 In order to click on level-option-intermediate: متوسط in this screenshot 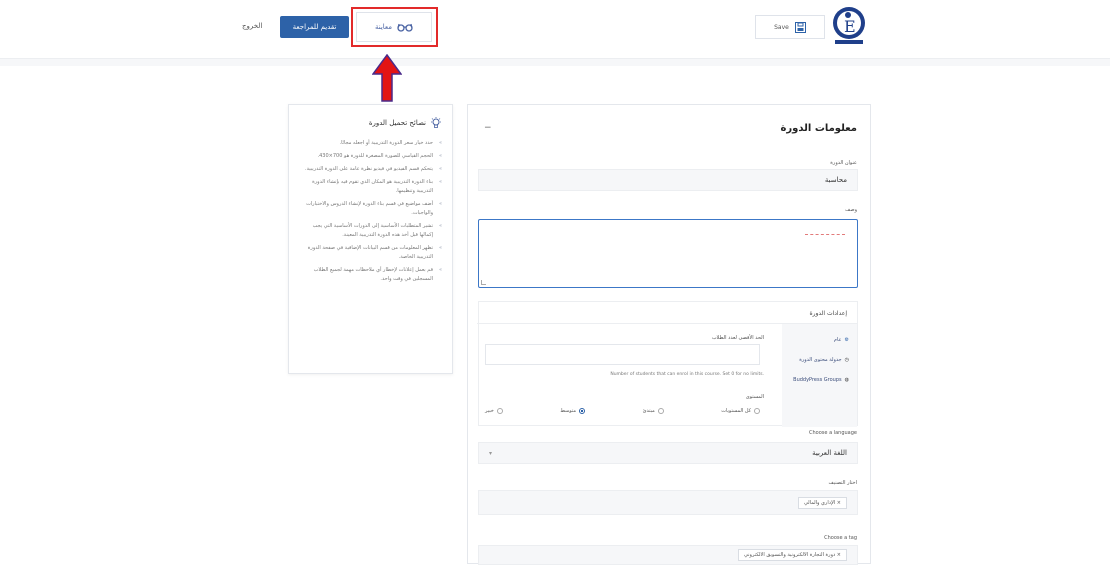, I will do `click(573, 411)`.